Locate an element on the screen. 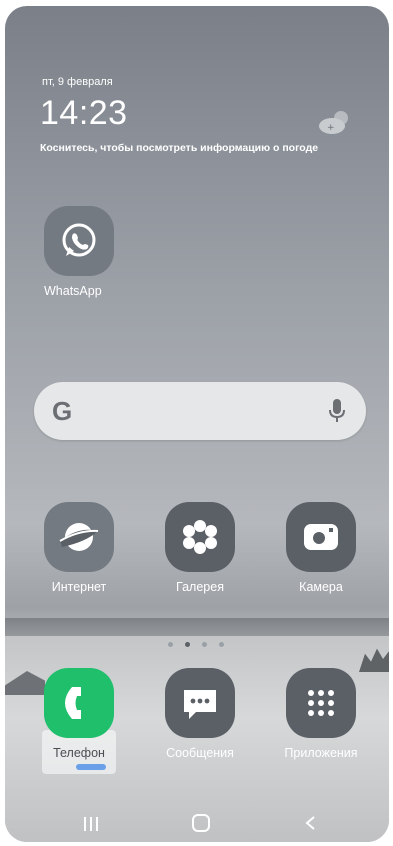 This screenshot has height=846, width=393. back-icon is located at coordinates (311, 823).